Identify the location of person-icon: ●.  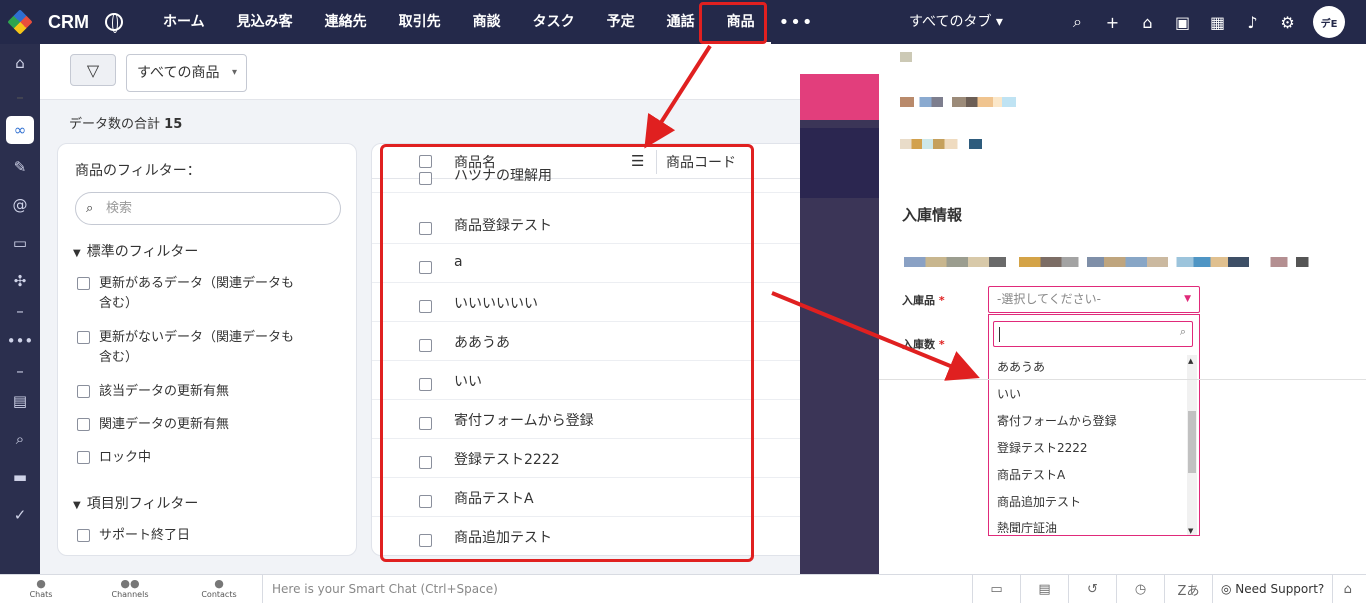
(219, 583).